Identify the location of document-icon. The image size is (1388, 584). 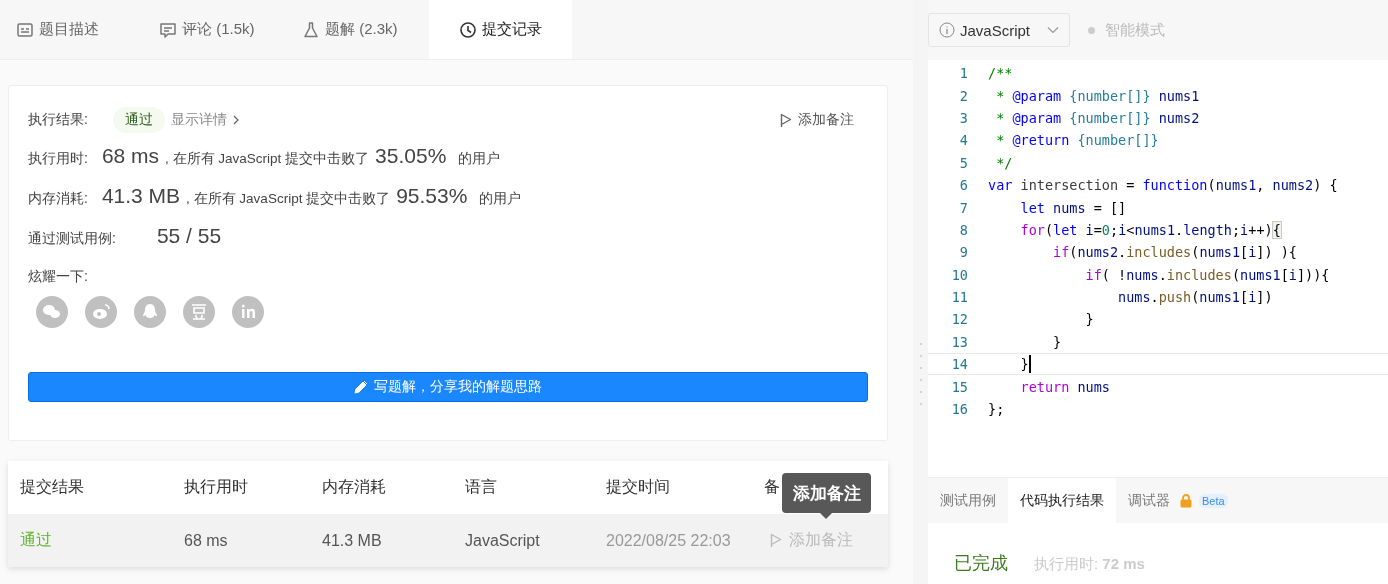
(25, 29).